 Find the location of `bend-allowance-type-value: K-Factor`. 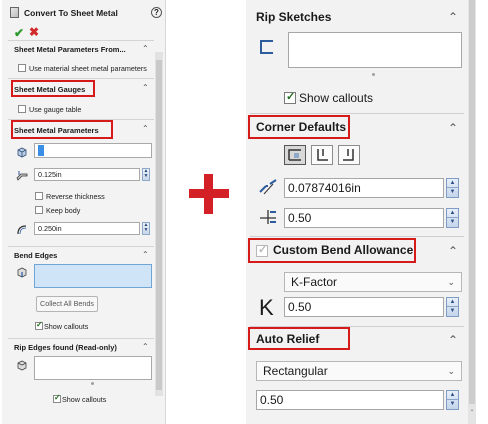

bend-allowance-type-value: K-Factor is located at coordinates (314, 282).